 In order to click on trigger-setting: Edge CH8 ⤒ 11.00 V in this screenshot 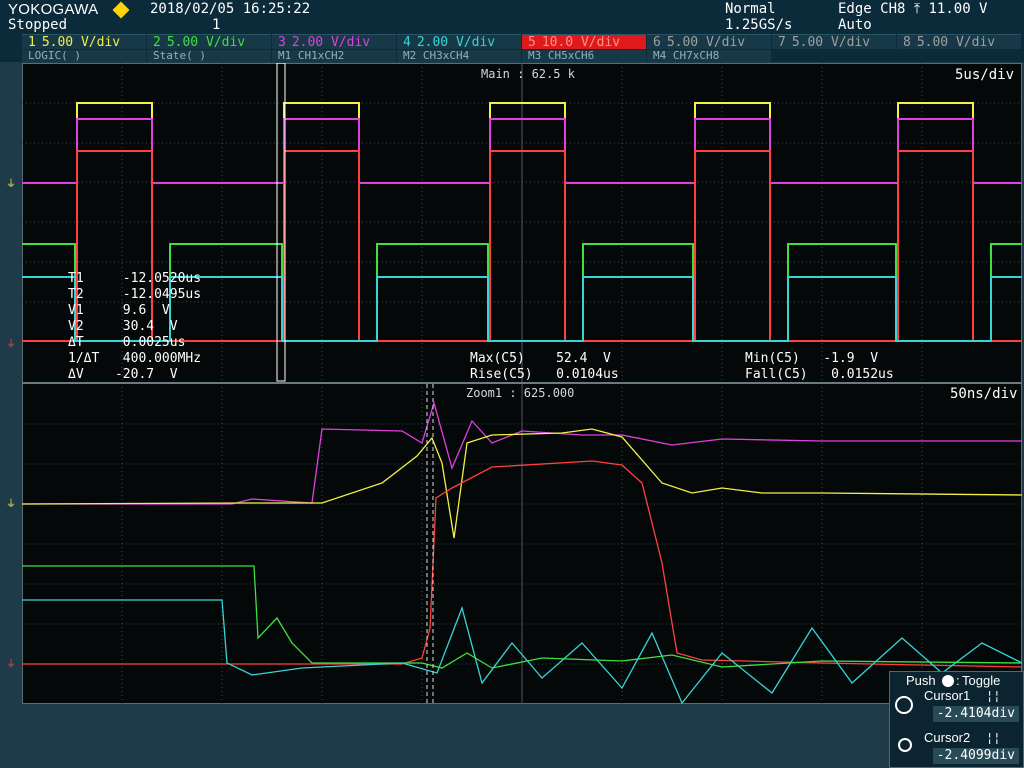, I will do `click(912, 9)`.